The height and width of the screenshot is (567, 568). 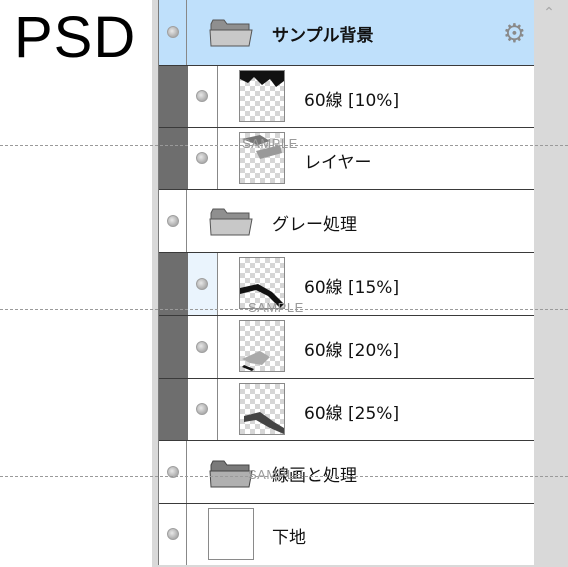 I want to click on layer-row-layer: レイヤー, so click(x=346, y=159).